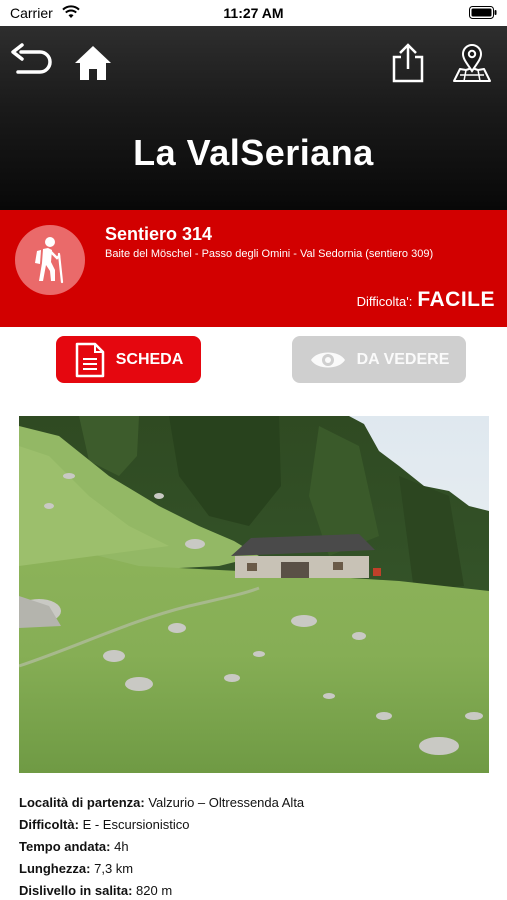 The image size is (507, 900). I want to click on detail-value: 4h, so click(119, 846).